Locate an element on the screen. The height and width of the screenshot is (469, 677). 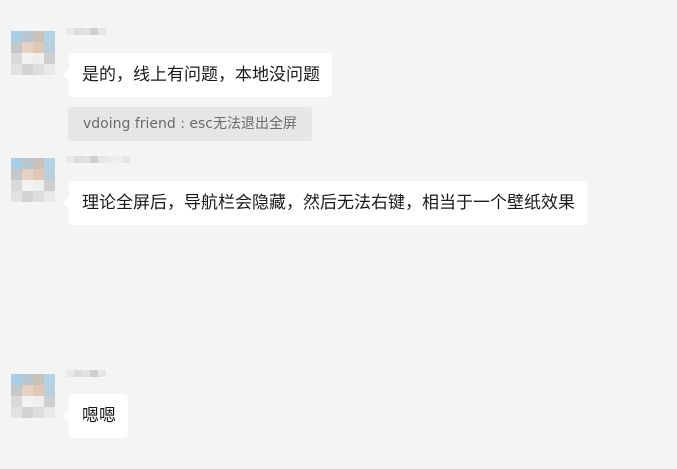
message-bubble: 嗯嗯 is located at coordinates (95, 416).